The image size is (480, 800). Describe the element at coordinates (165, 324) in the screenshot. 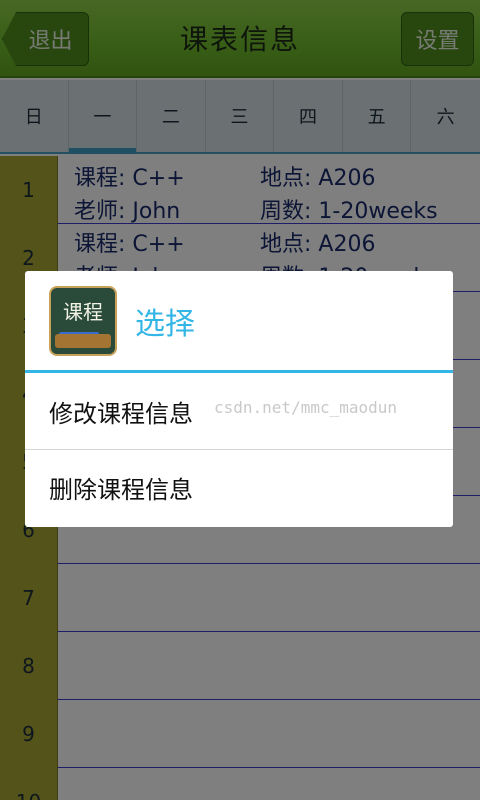

I see `dialog-title: 选择` at that location.